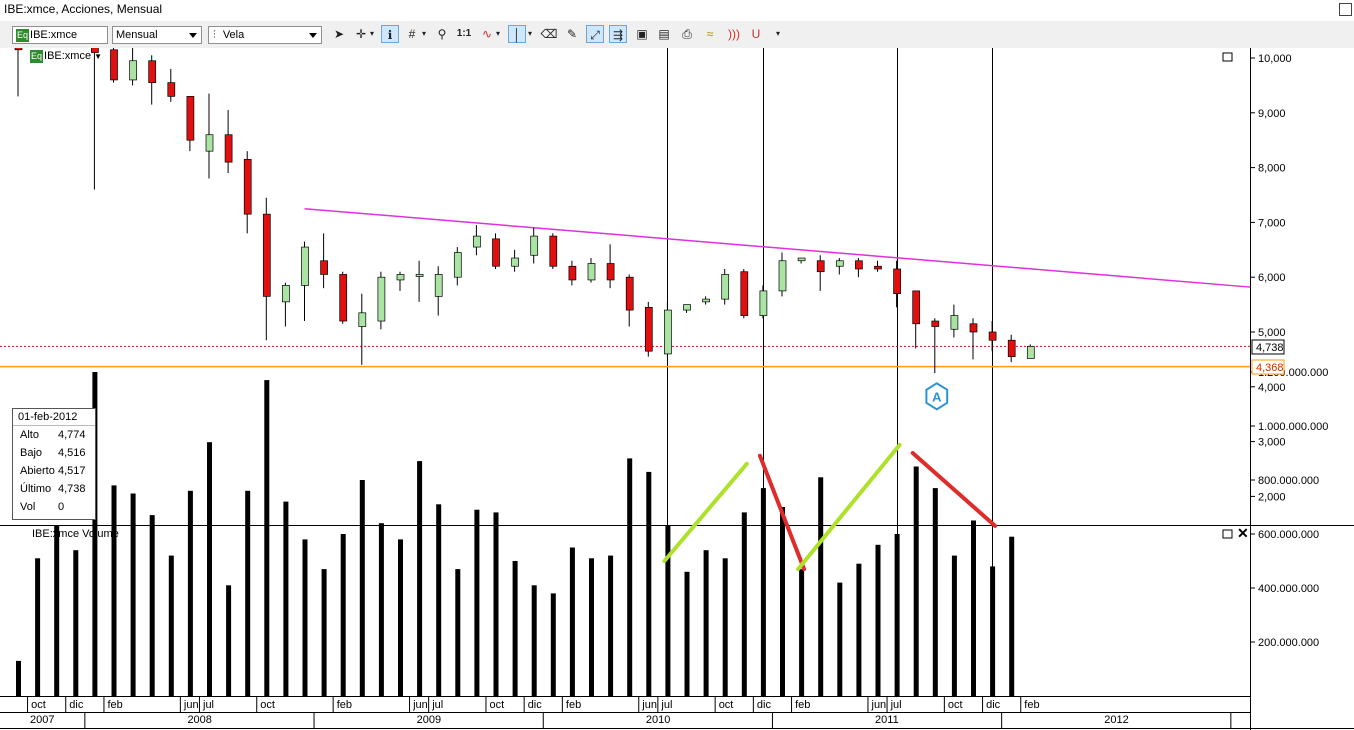 The width and height of the screenshot is (1354, 730). I want to click on wave-icon: ≈, so click(710, 34).